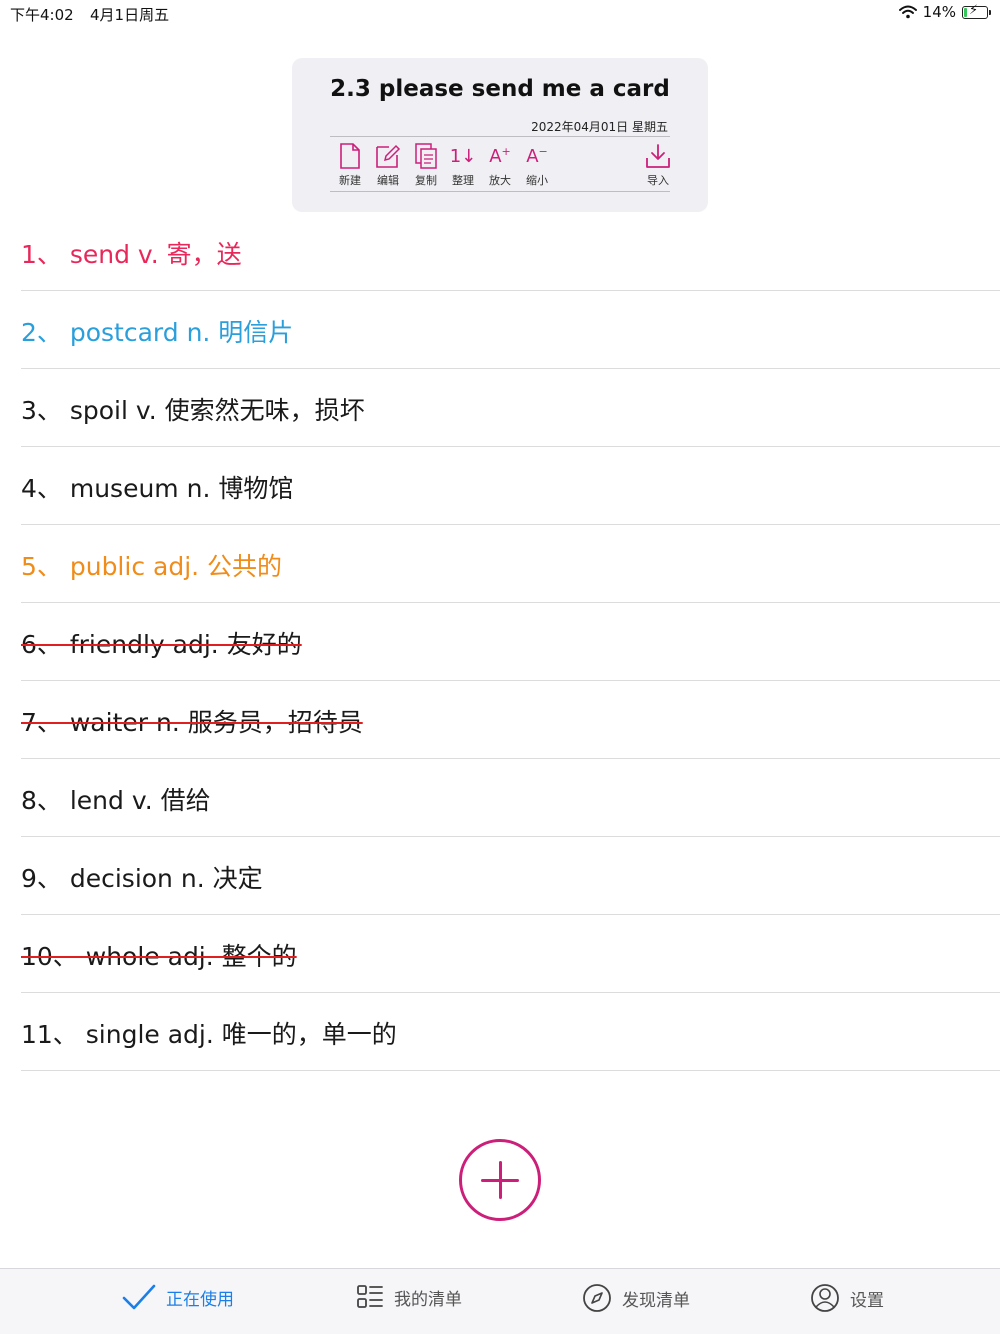 This screenshot has width=1000, height=1334. What do you see at coordinates (116, 800) in the screenshot?
I see `word-entry: 8、 lend v. 借给` at bounding box center [116, 800].